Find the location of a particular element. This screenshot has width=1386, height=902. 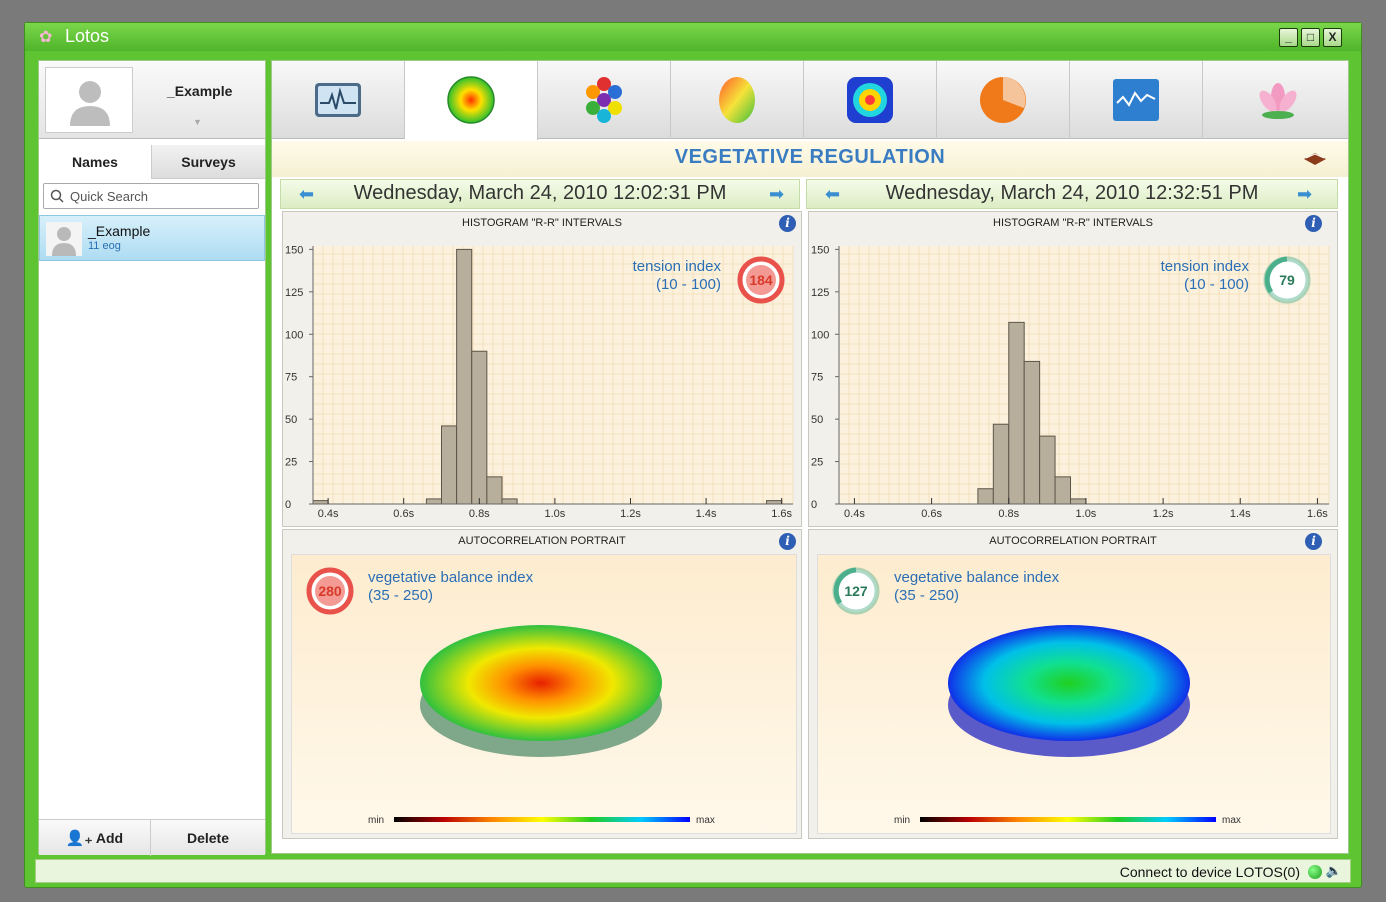

splitter-handle: ⁞ is located at coordinates (268, 457).